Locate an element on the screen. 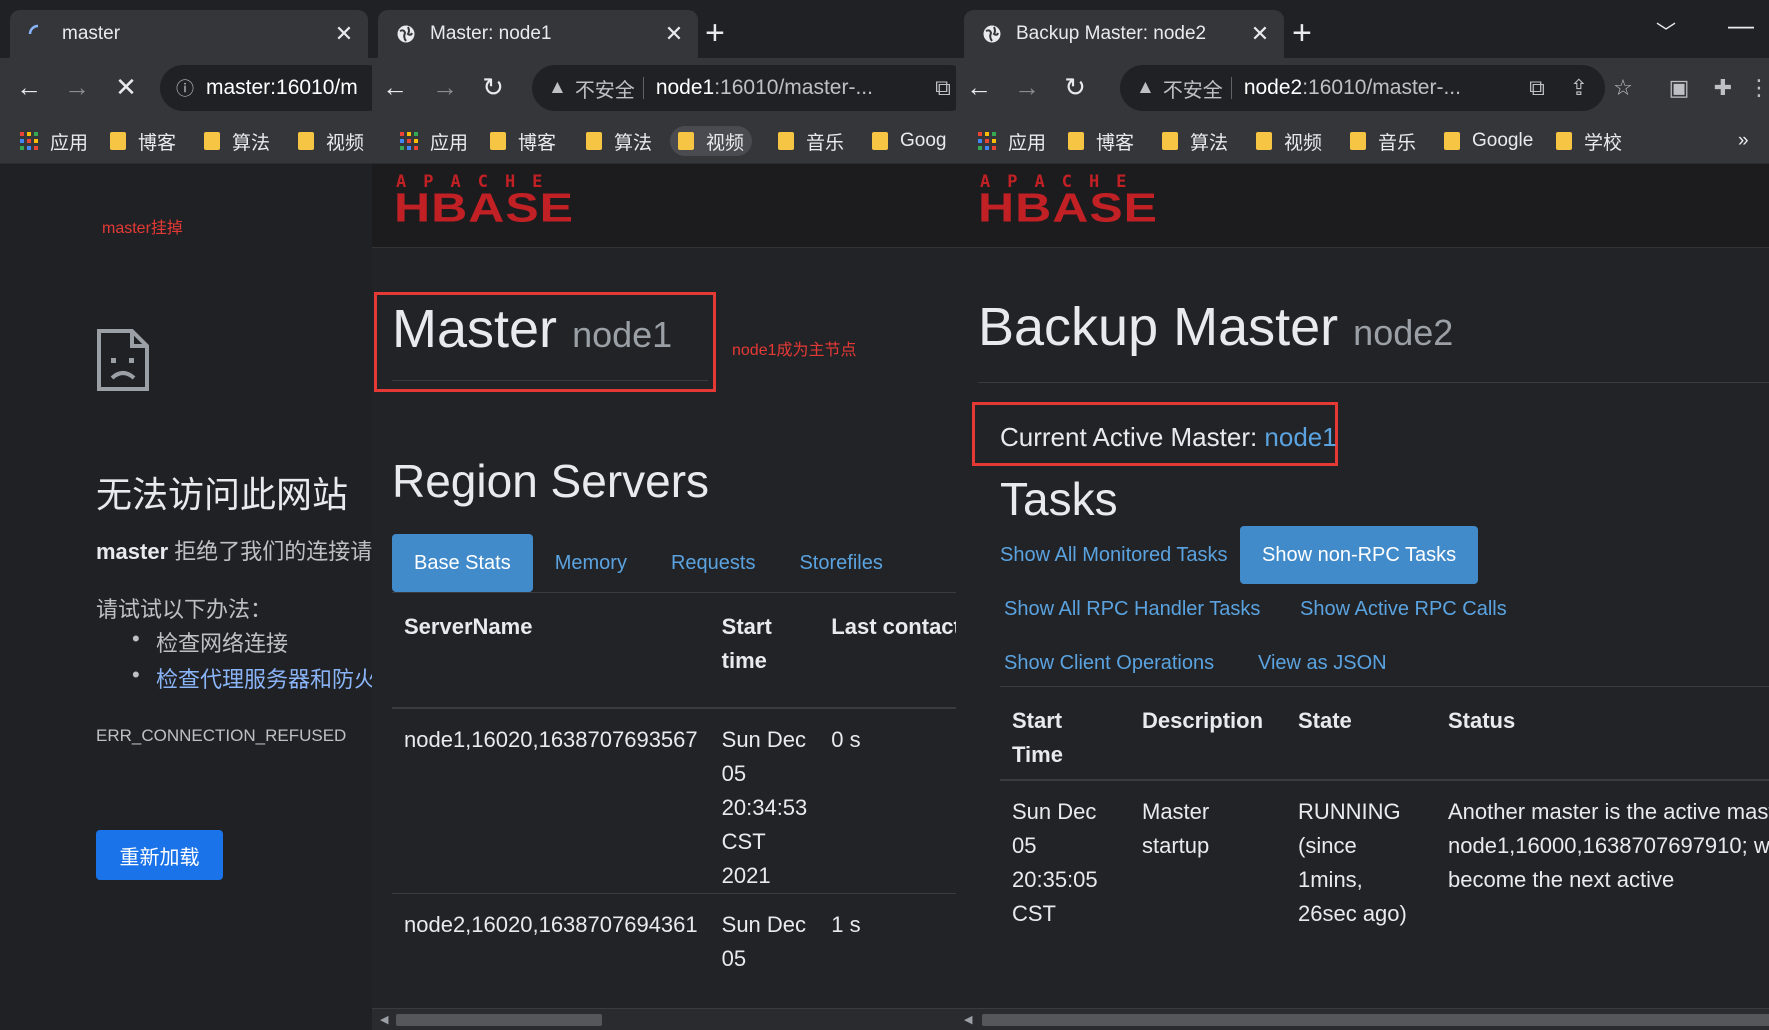 The image size is (1769, 1030). extension-icon: ▣ is located at coordinates (1679, 88).